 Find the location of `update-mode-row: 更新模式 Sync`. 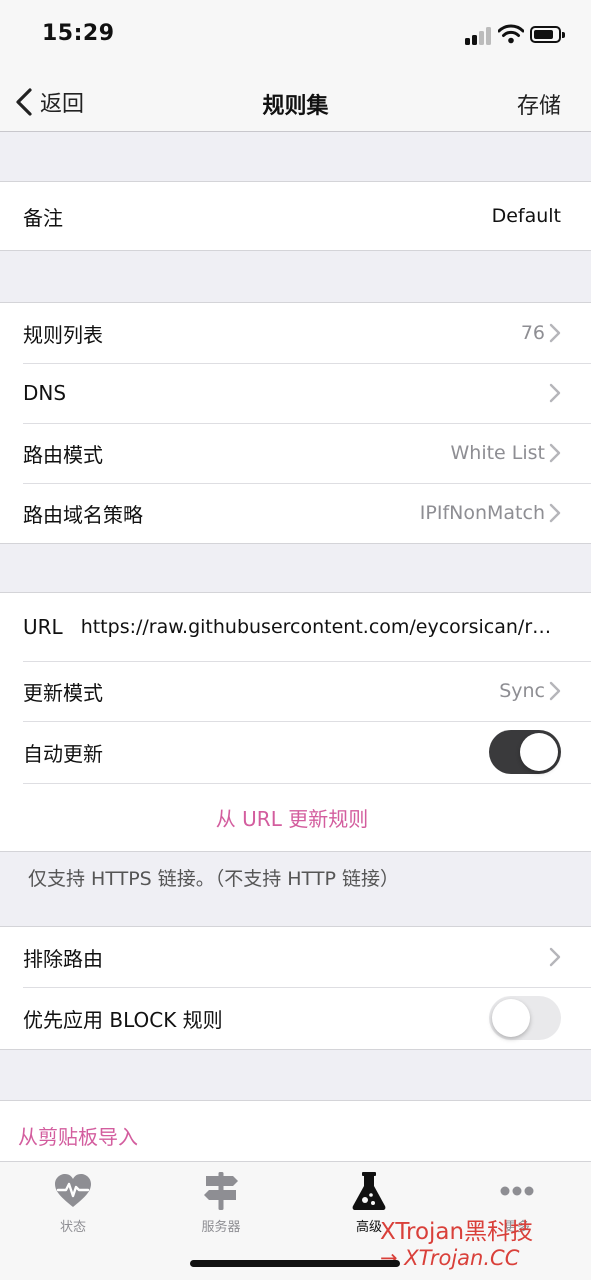

update-mode-row: 更新模式 Sync is located at coordinates (295, 691).